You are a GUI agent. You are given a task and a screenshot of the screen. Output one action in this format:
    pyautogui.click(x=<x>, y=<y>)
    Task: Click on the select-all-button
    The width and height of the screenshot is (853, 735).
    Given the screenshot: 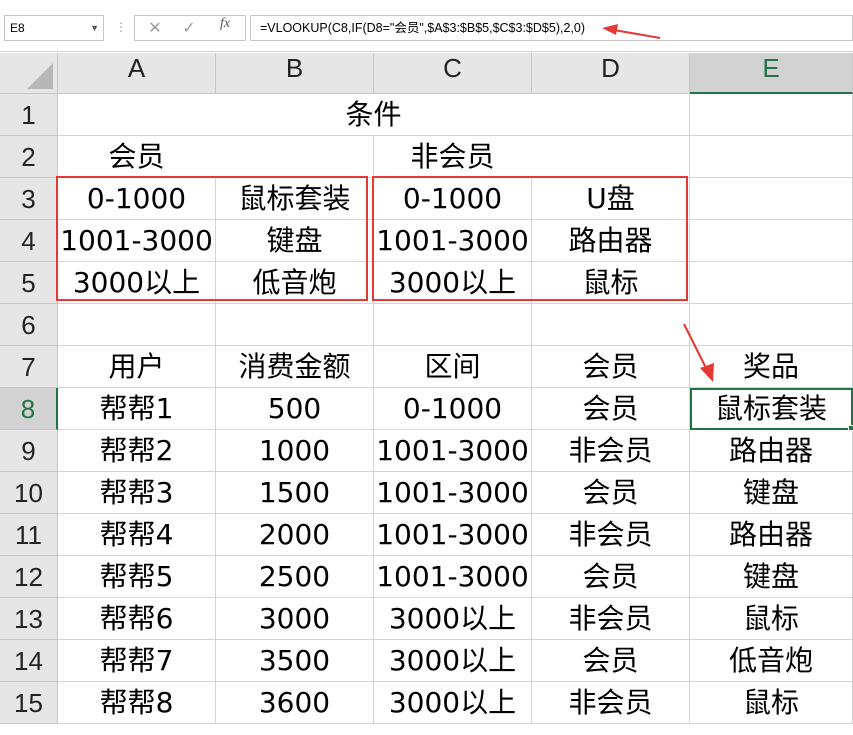 What is the action you would take?
    pyautogui.click(x=29, y=73)
    